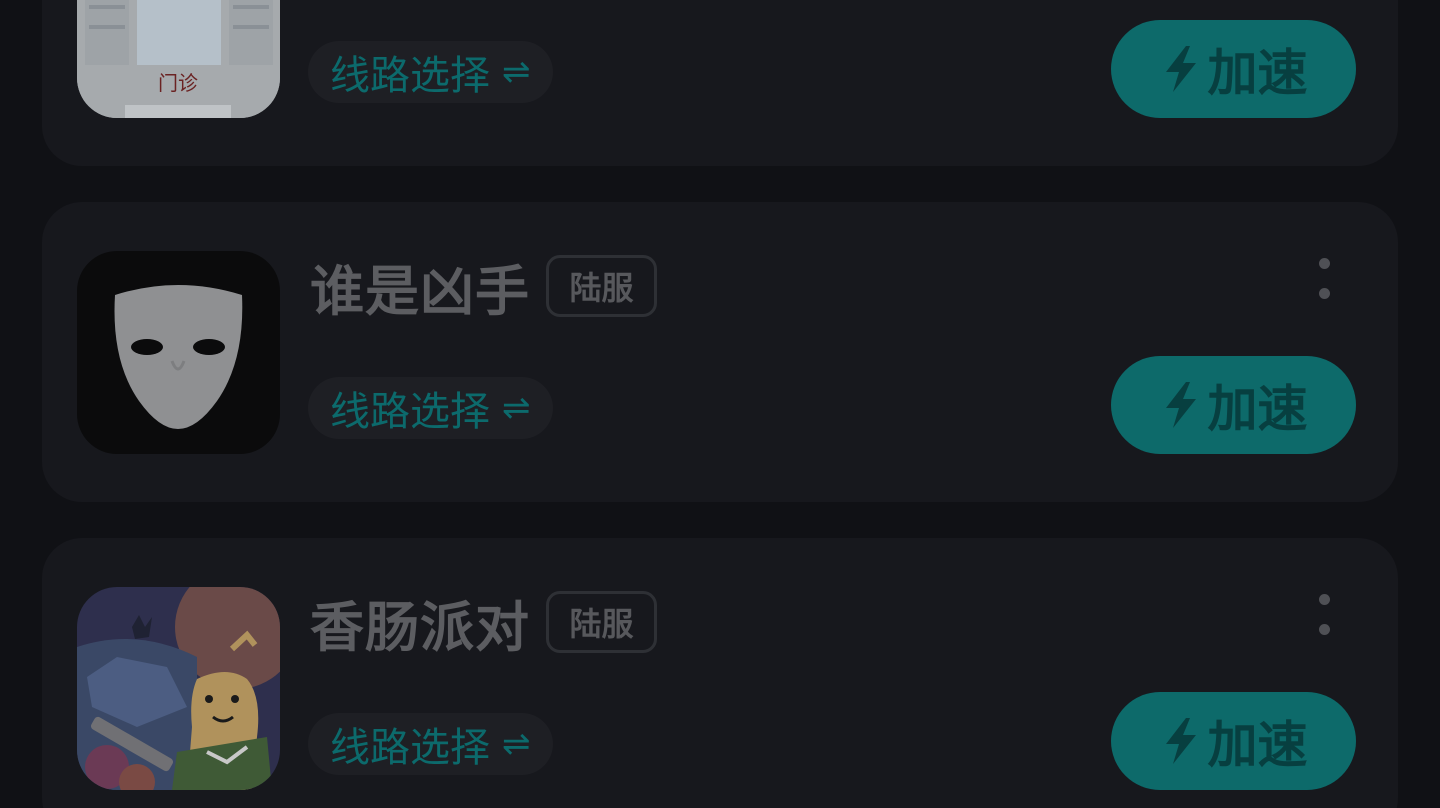  I want to click on hospital-game-icon: 门诊, so click(178, 59).